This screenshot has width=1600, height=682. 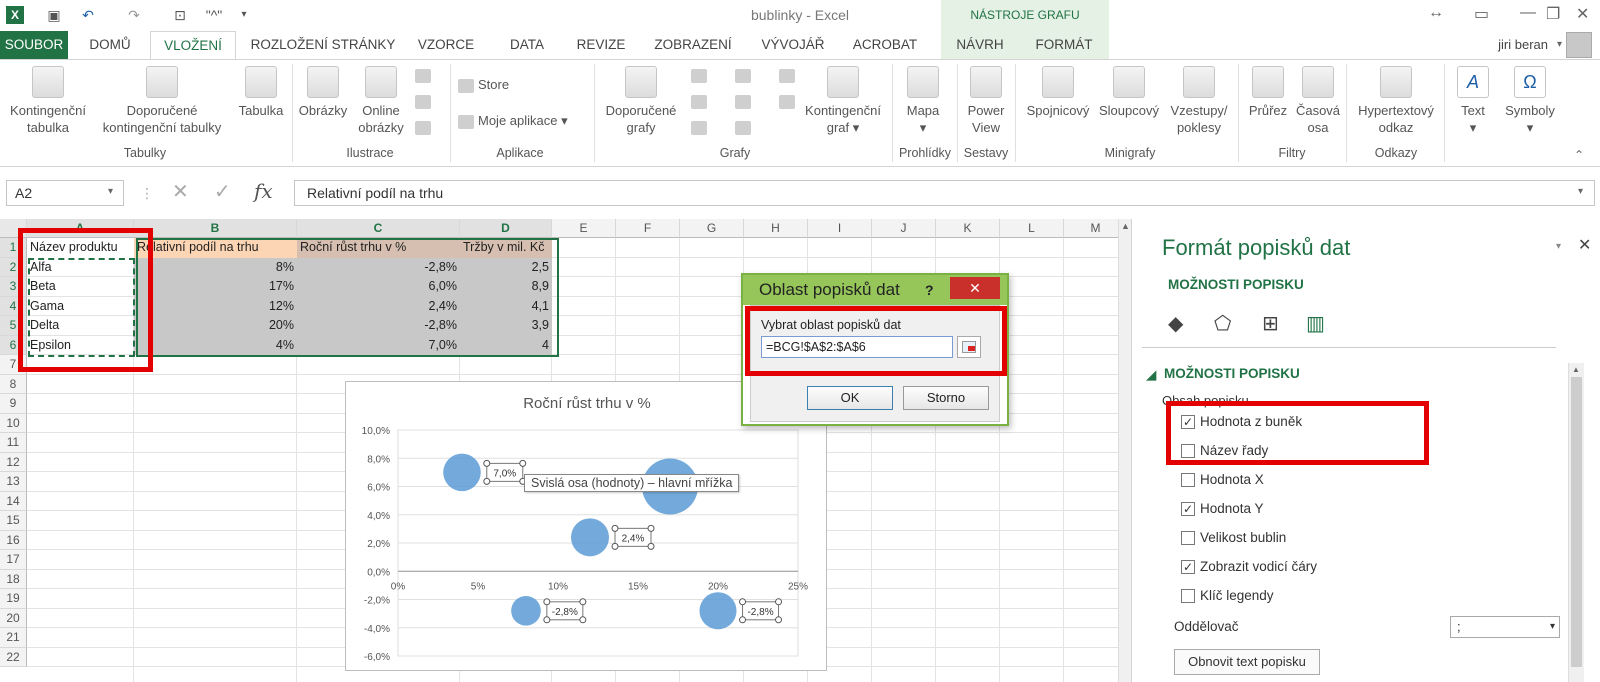 I want to click on slicer-button: Průřez, so click(x=1268, y=92).